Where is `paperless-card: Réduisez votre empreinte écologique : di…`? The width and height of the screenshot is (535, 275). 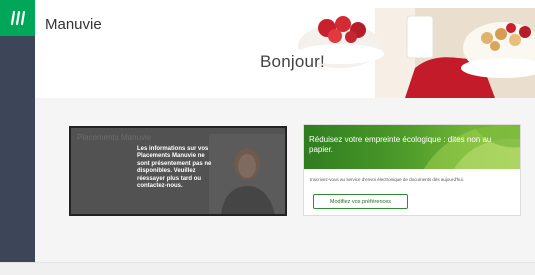 paperless-card: Réduisez votre empreinte écologique : di… is located at coordinates (412, 170).